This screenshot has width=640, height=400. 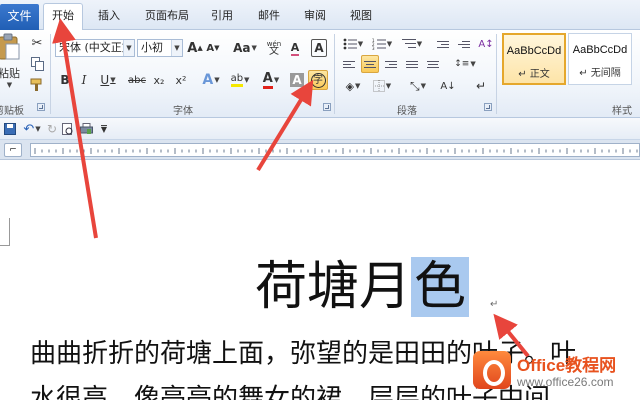 What do you see at coordinates (492, 370) in the screenshot?
I see `office-logo-icon` at bounding box center [492, 370].